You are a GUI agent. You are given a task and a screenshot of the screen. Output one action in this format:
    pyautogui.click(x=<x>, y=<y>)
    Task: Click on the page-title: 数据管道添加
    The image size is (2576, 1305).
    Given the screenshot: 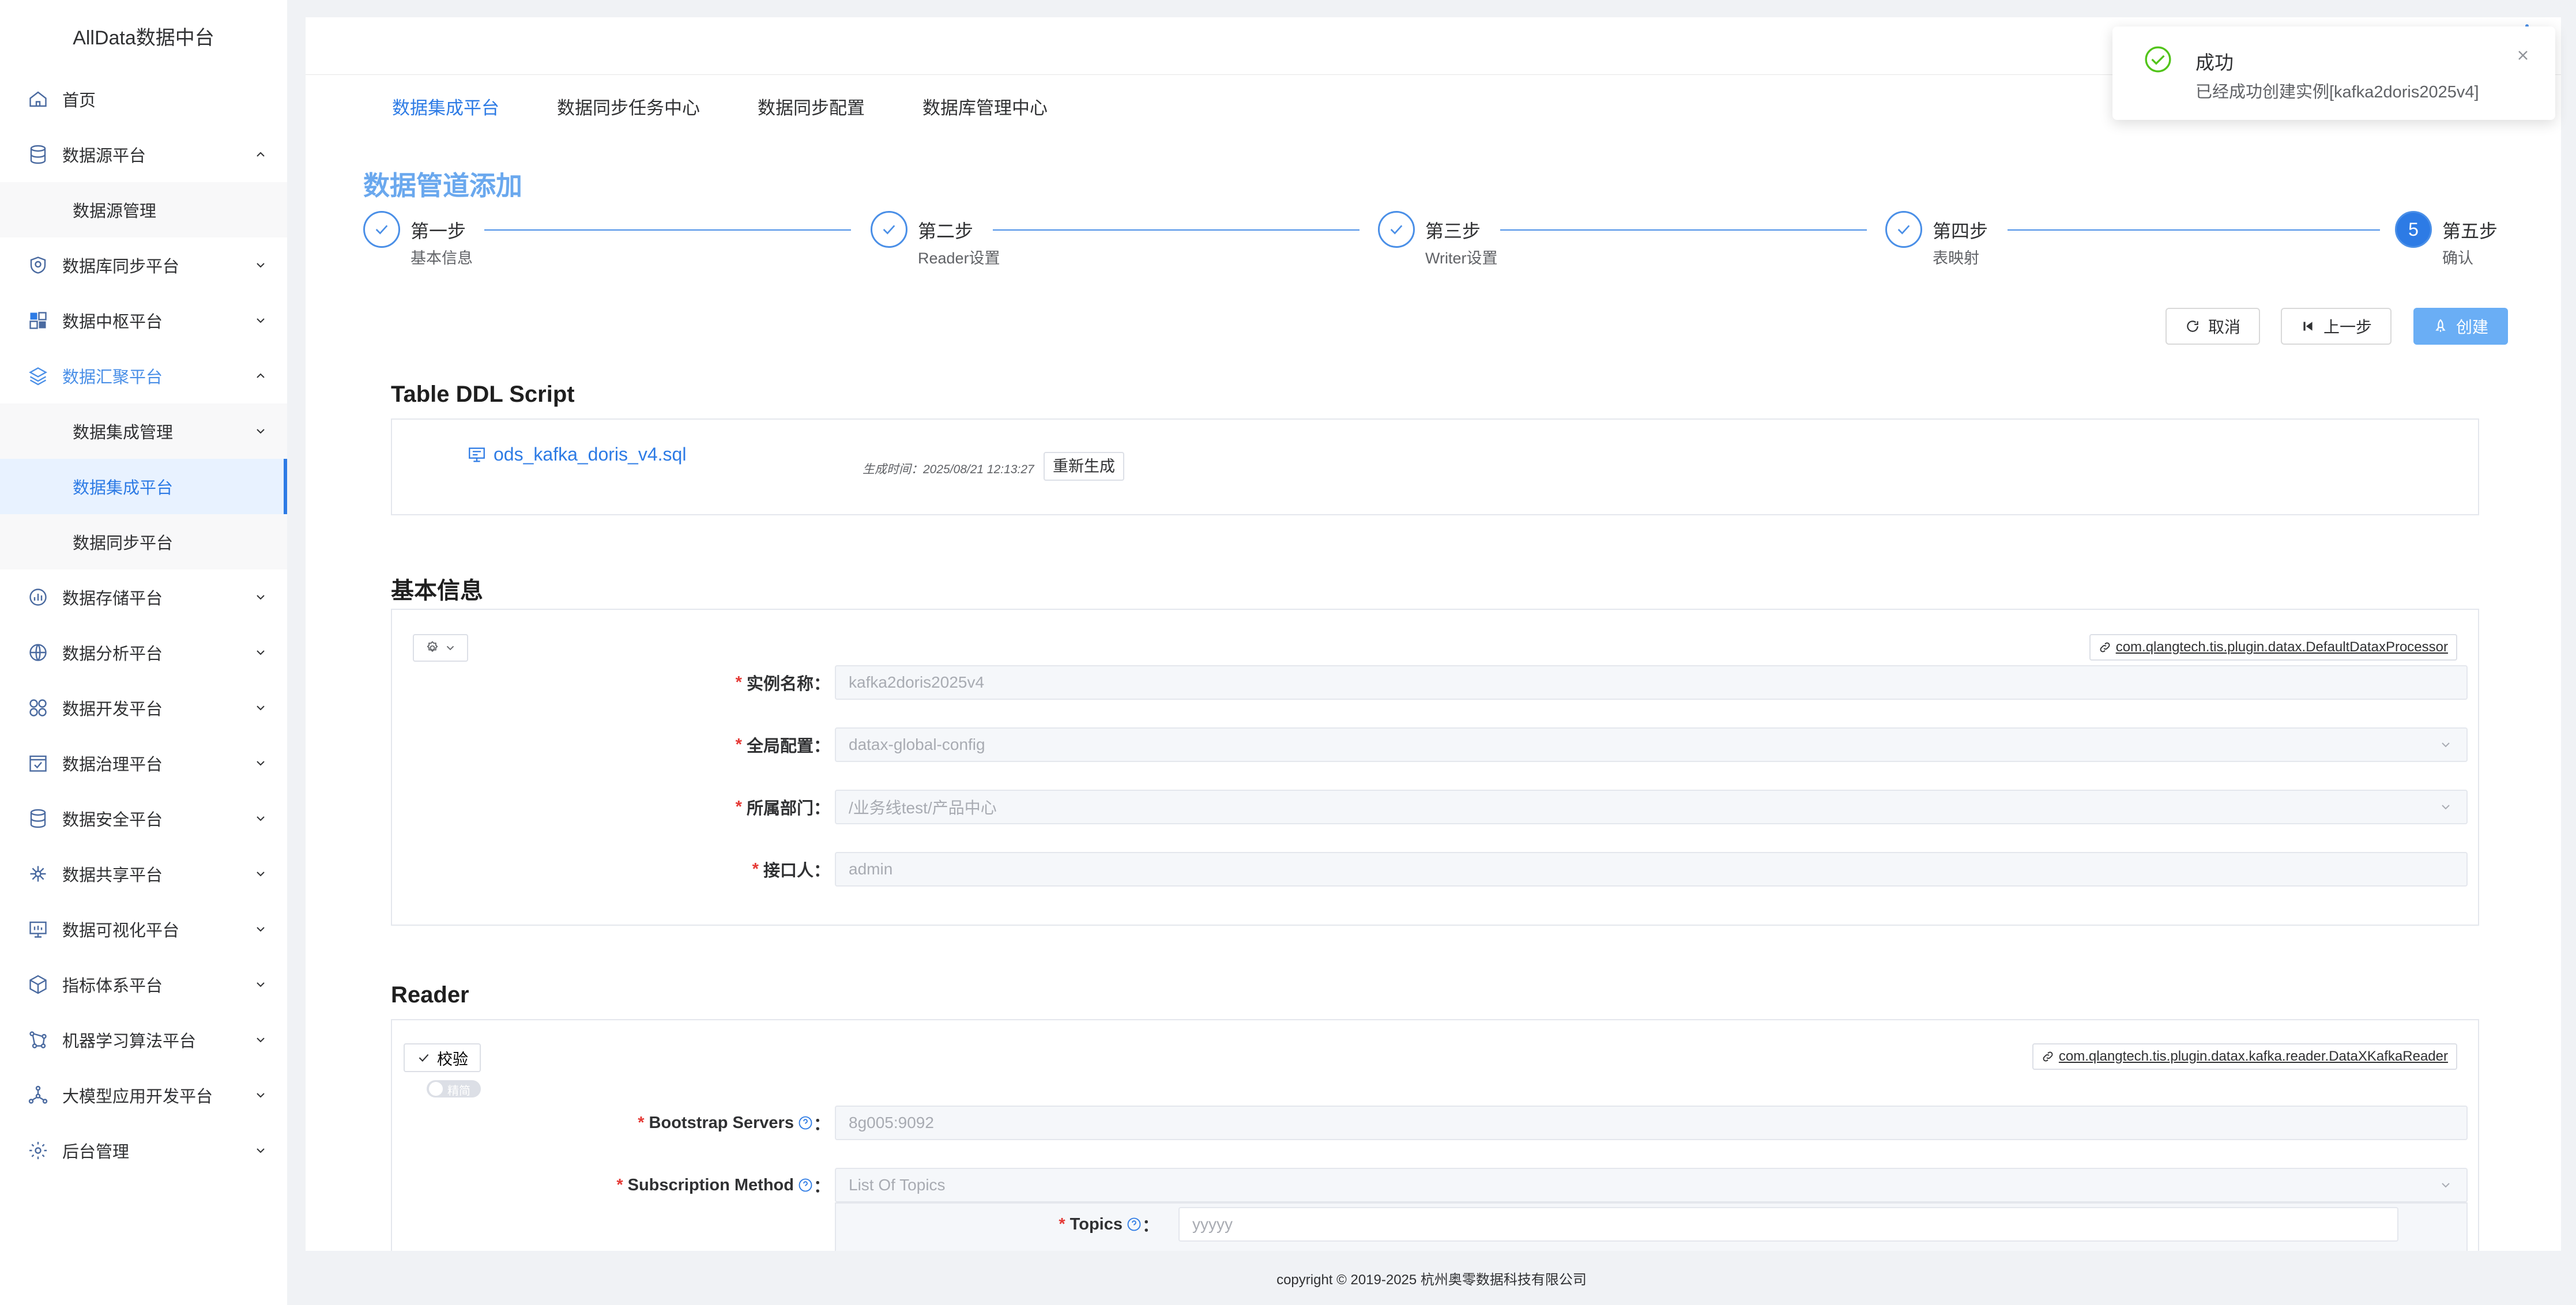 What is the action you would take?
    pyautogui.click(x=442, y=186)
    